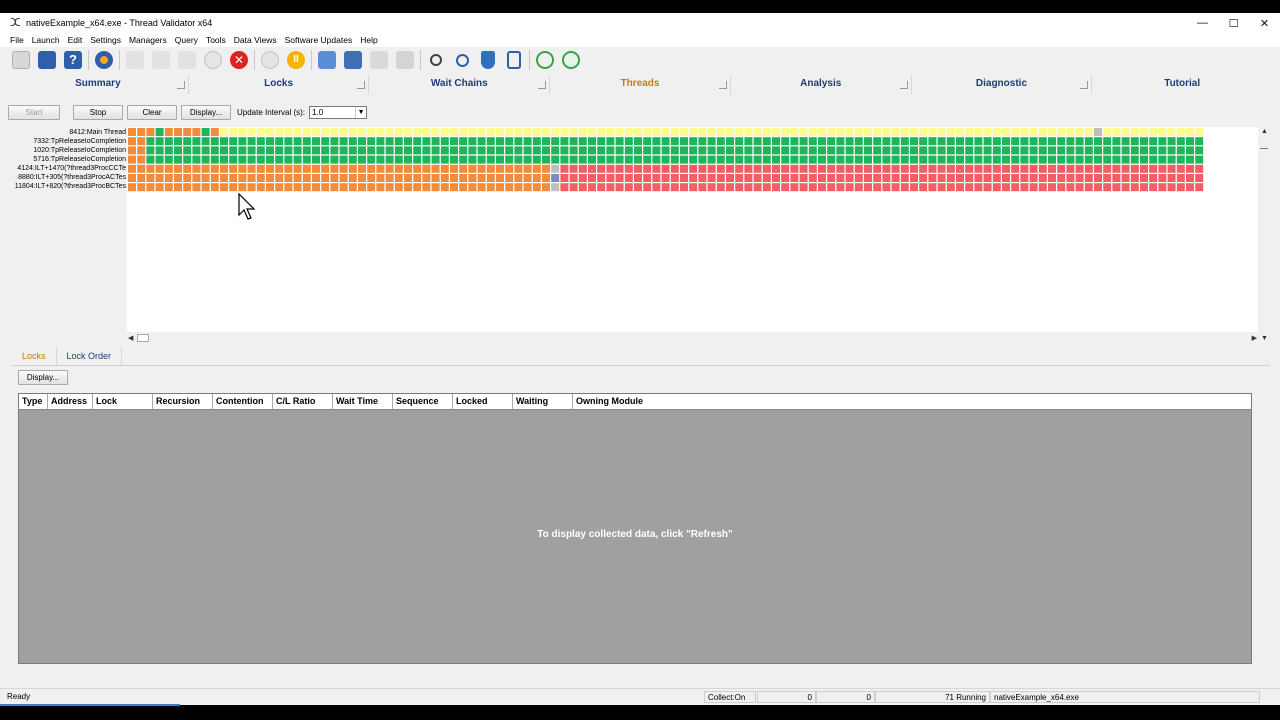 The image size is (1280, 720). I want to click on add-folder-icon, so click(327, 60).